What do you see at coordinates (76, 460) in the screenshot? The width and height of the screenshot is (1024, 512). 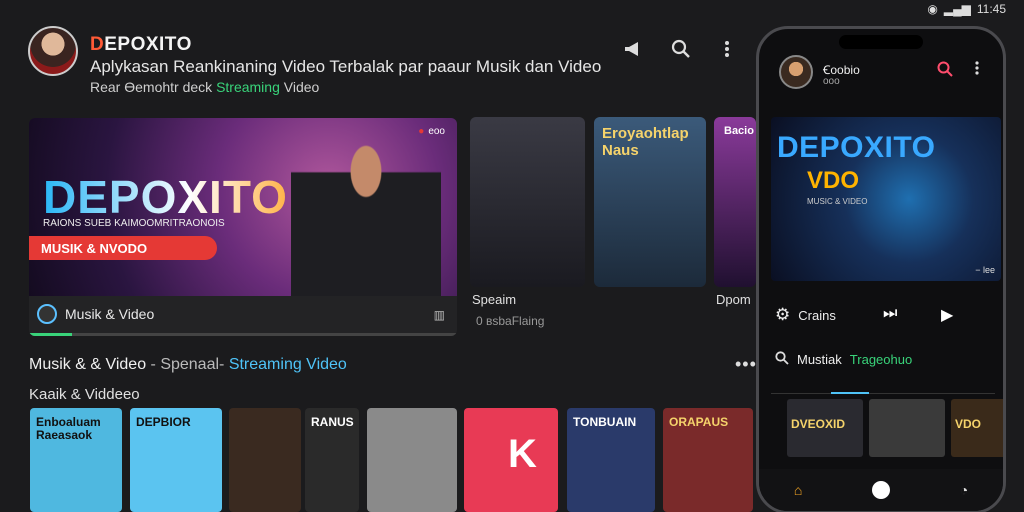 I see `media-tile: Enboaluam Raeasaok` at bounding box center [76, 460].